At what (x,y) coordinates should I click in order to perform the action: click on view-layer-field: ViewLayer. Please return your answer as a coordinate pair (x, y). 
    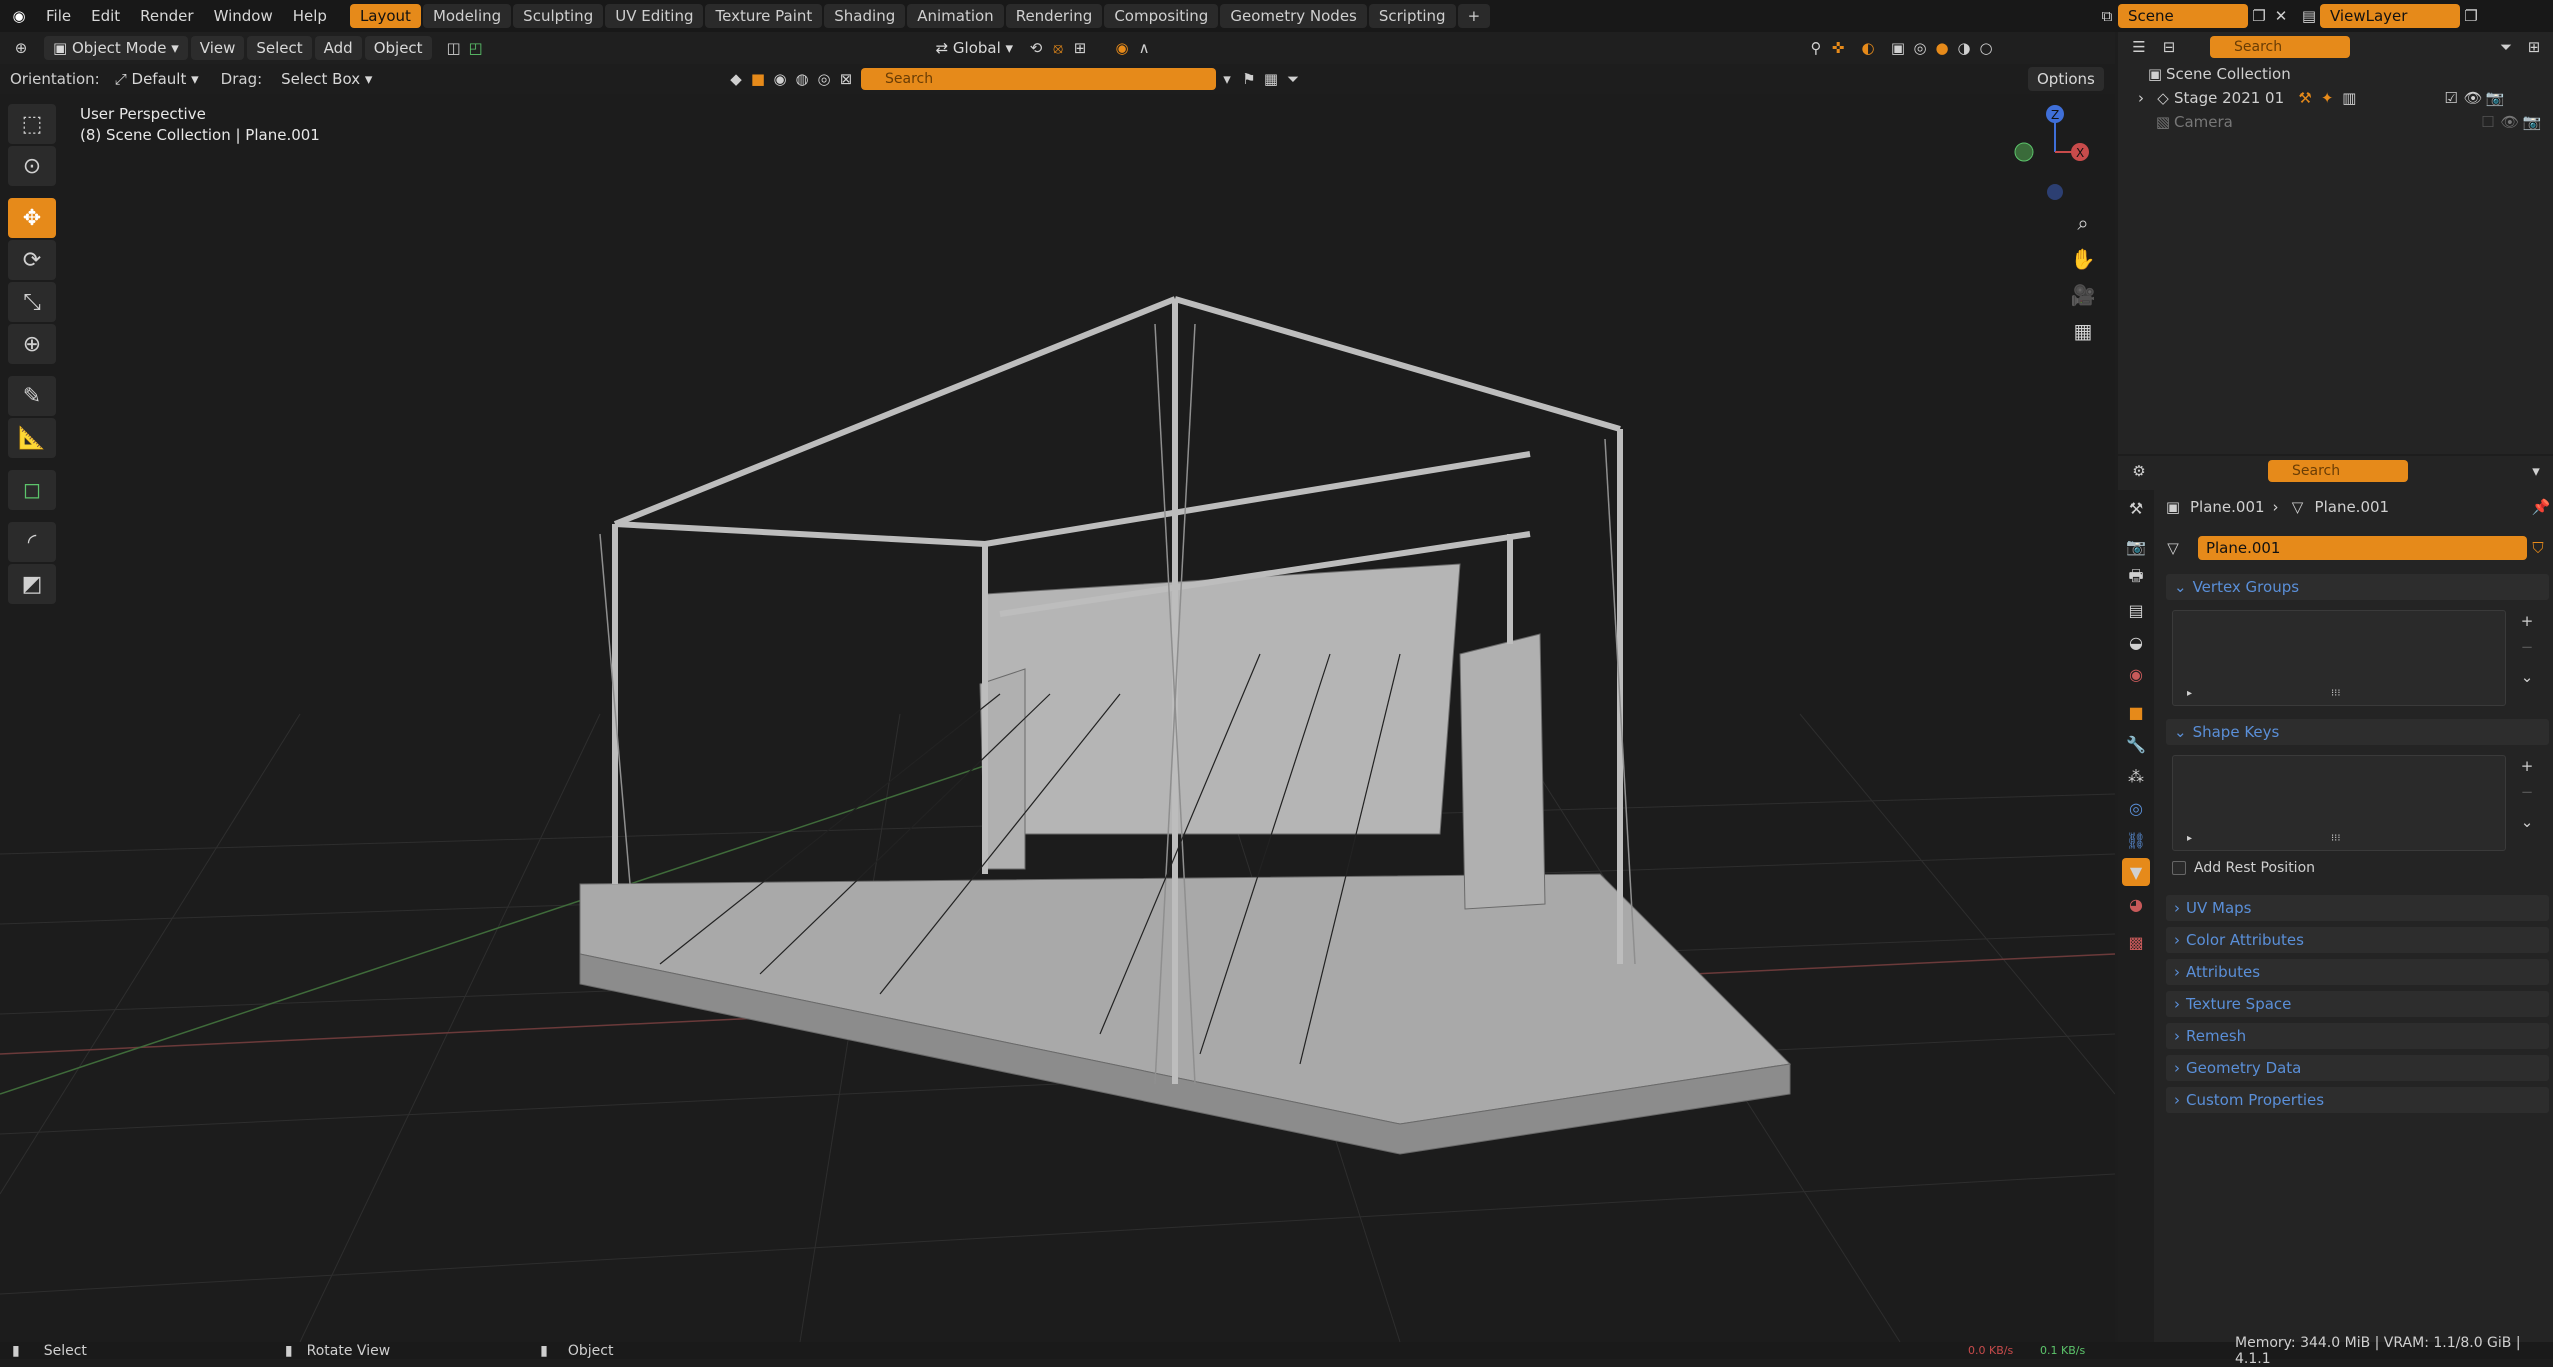
    Looking at the image, I should click on (2390, 16).